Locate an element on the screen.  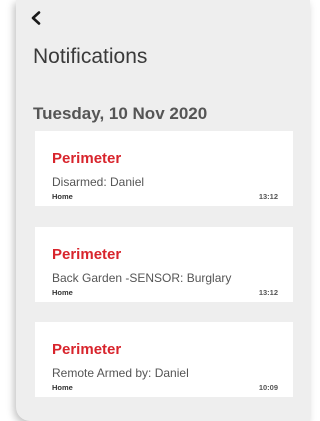
page-title: Notifications is located at coordinates (90, 56).